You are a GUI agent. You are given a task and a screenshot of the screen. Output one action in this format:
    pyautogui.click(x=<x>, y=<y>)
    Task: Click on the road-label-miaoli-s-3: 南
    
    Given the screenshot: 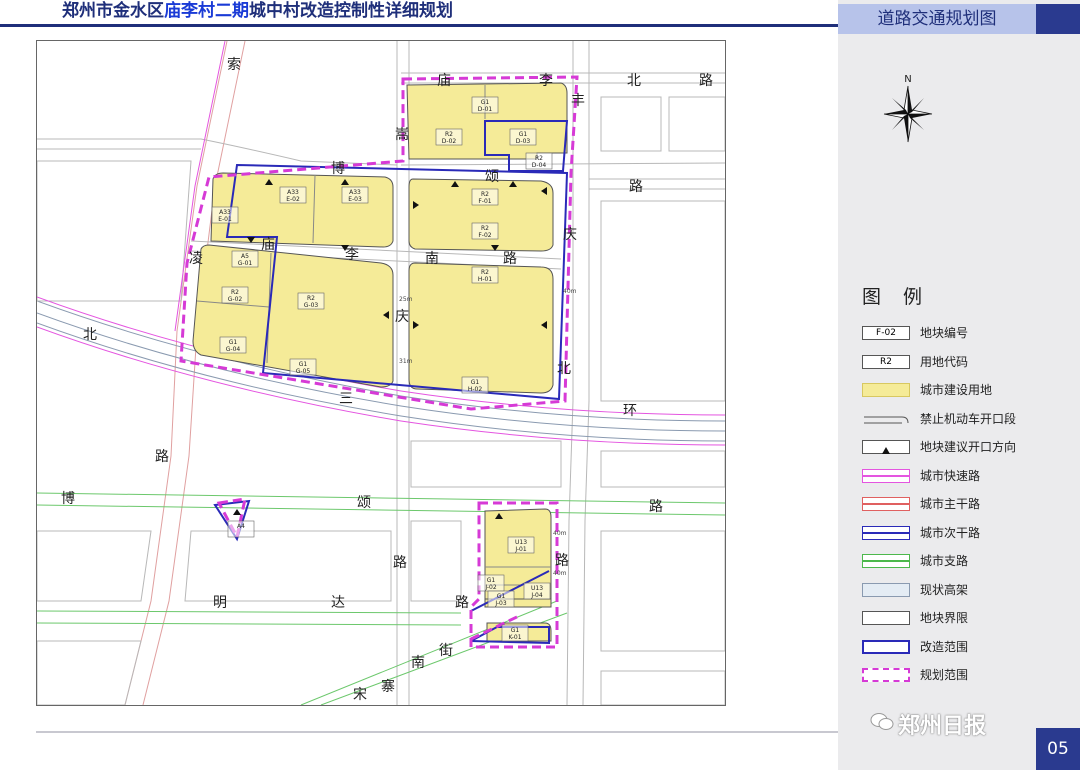 What is the action you would take?
    pyautogui.click(x=432, y=259)
    